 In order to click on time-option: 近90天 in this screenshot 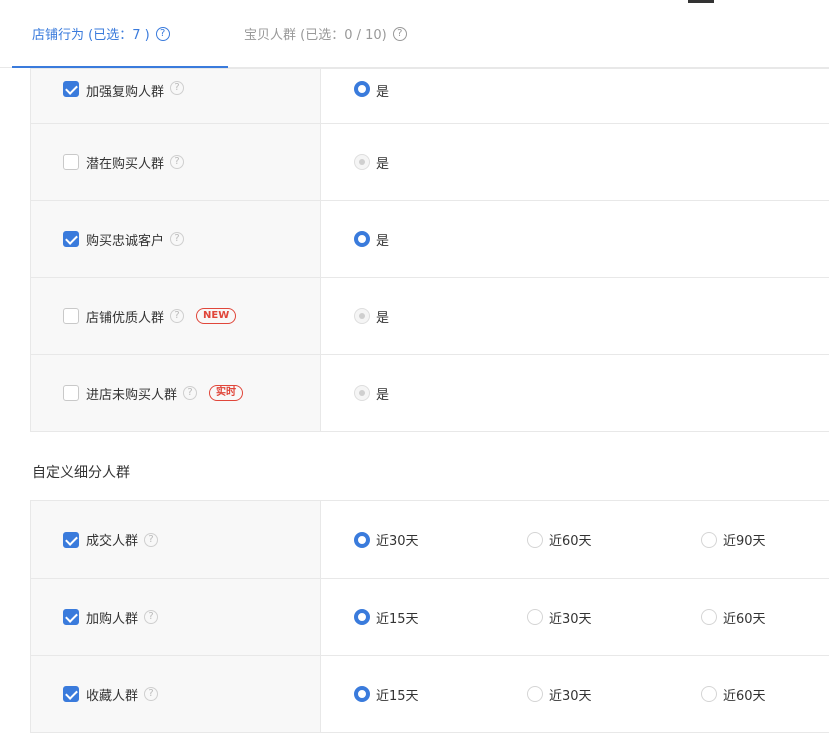, I will do `click(733, 539)`.